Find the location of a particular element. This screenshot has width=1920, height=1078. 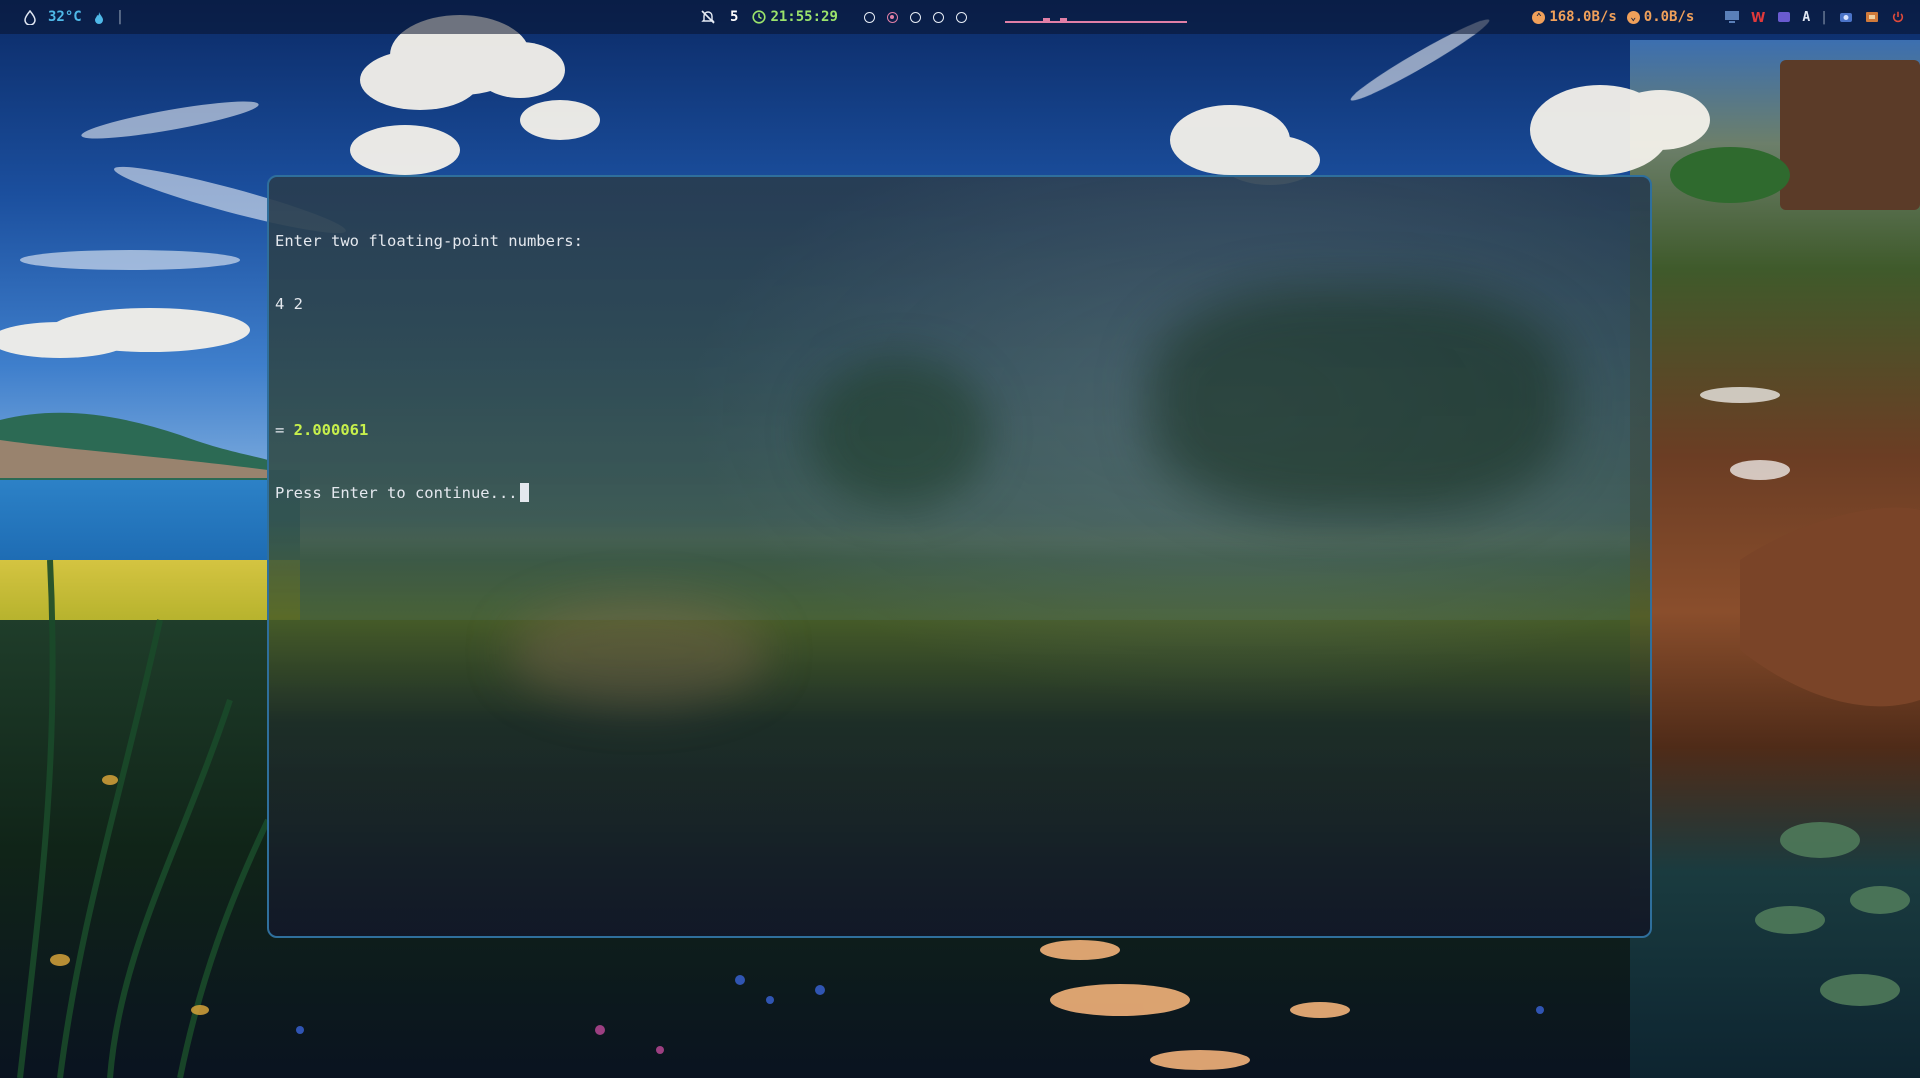

screenshot-icon is located at coordinates (1846, 17).